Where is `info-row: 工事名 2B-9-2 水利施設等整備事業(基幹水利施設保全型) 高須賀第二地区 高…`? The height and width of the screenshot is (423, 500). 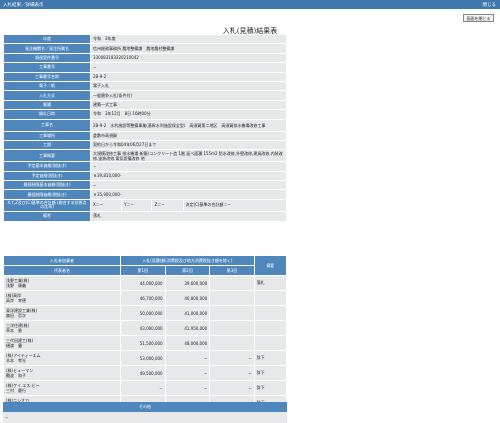 info-row: 工事名 2B-9-2 水利施設等整備事業(基幹水利施設保全型) 高須賀第二地区 高… is located at coordinates (145, 125).